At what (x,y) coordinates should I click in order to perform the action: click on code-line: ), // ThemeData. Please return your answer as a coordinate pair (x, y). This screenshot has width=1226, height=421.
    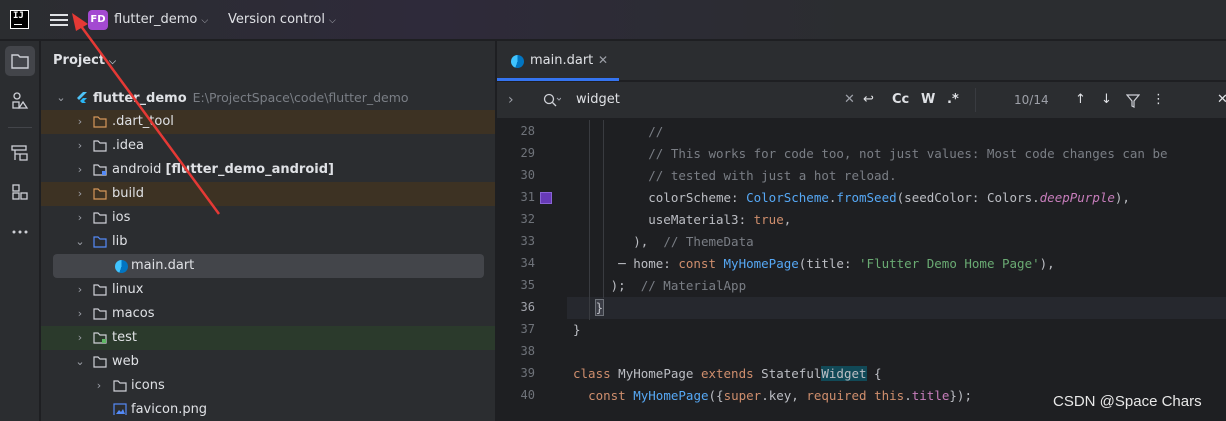
    Looking at the image, I should click on (663, 241).